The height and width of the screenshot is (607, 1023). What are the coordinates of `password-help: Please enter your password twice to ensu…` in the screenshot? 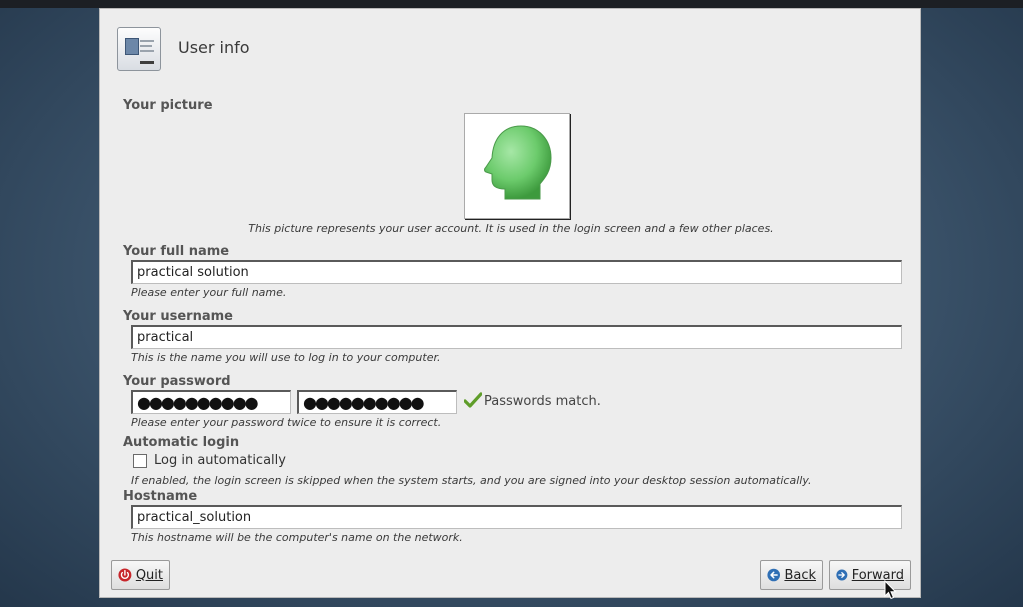 It's located at (286, 422).